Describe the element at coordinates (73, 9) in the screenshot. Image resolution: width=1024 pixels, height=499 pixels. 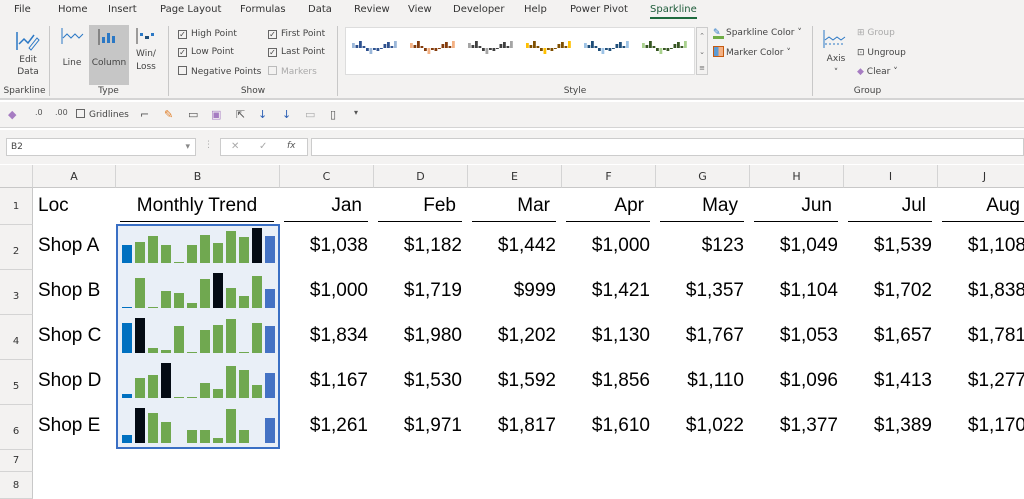
I see `tab-home: Home` at that location.